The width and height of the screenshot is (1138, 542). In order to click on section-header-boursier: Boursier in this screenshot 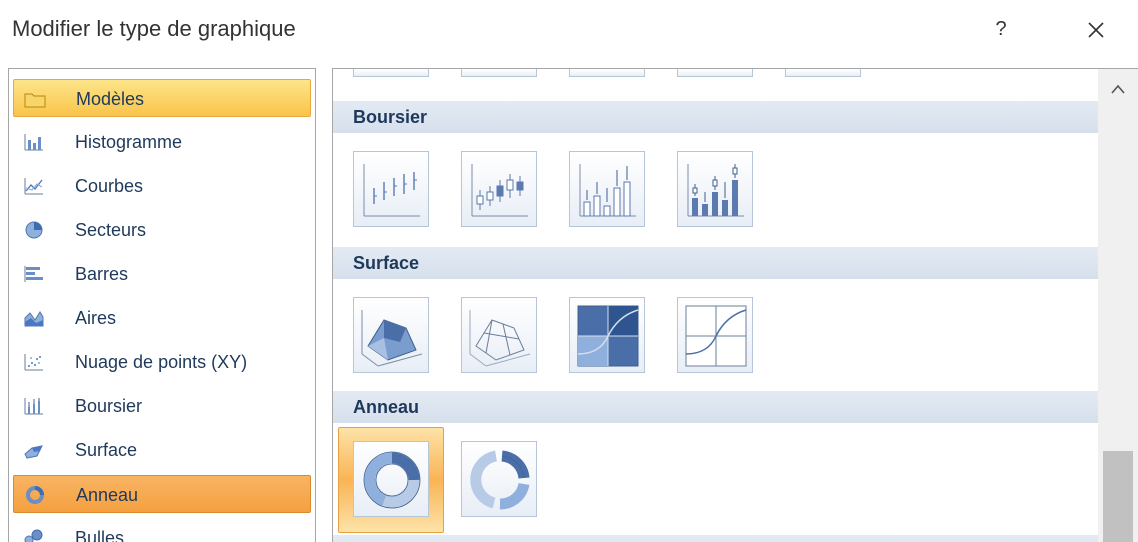, I will do `click(715, 117)`.